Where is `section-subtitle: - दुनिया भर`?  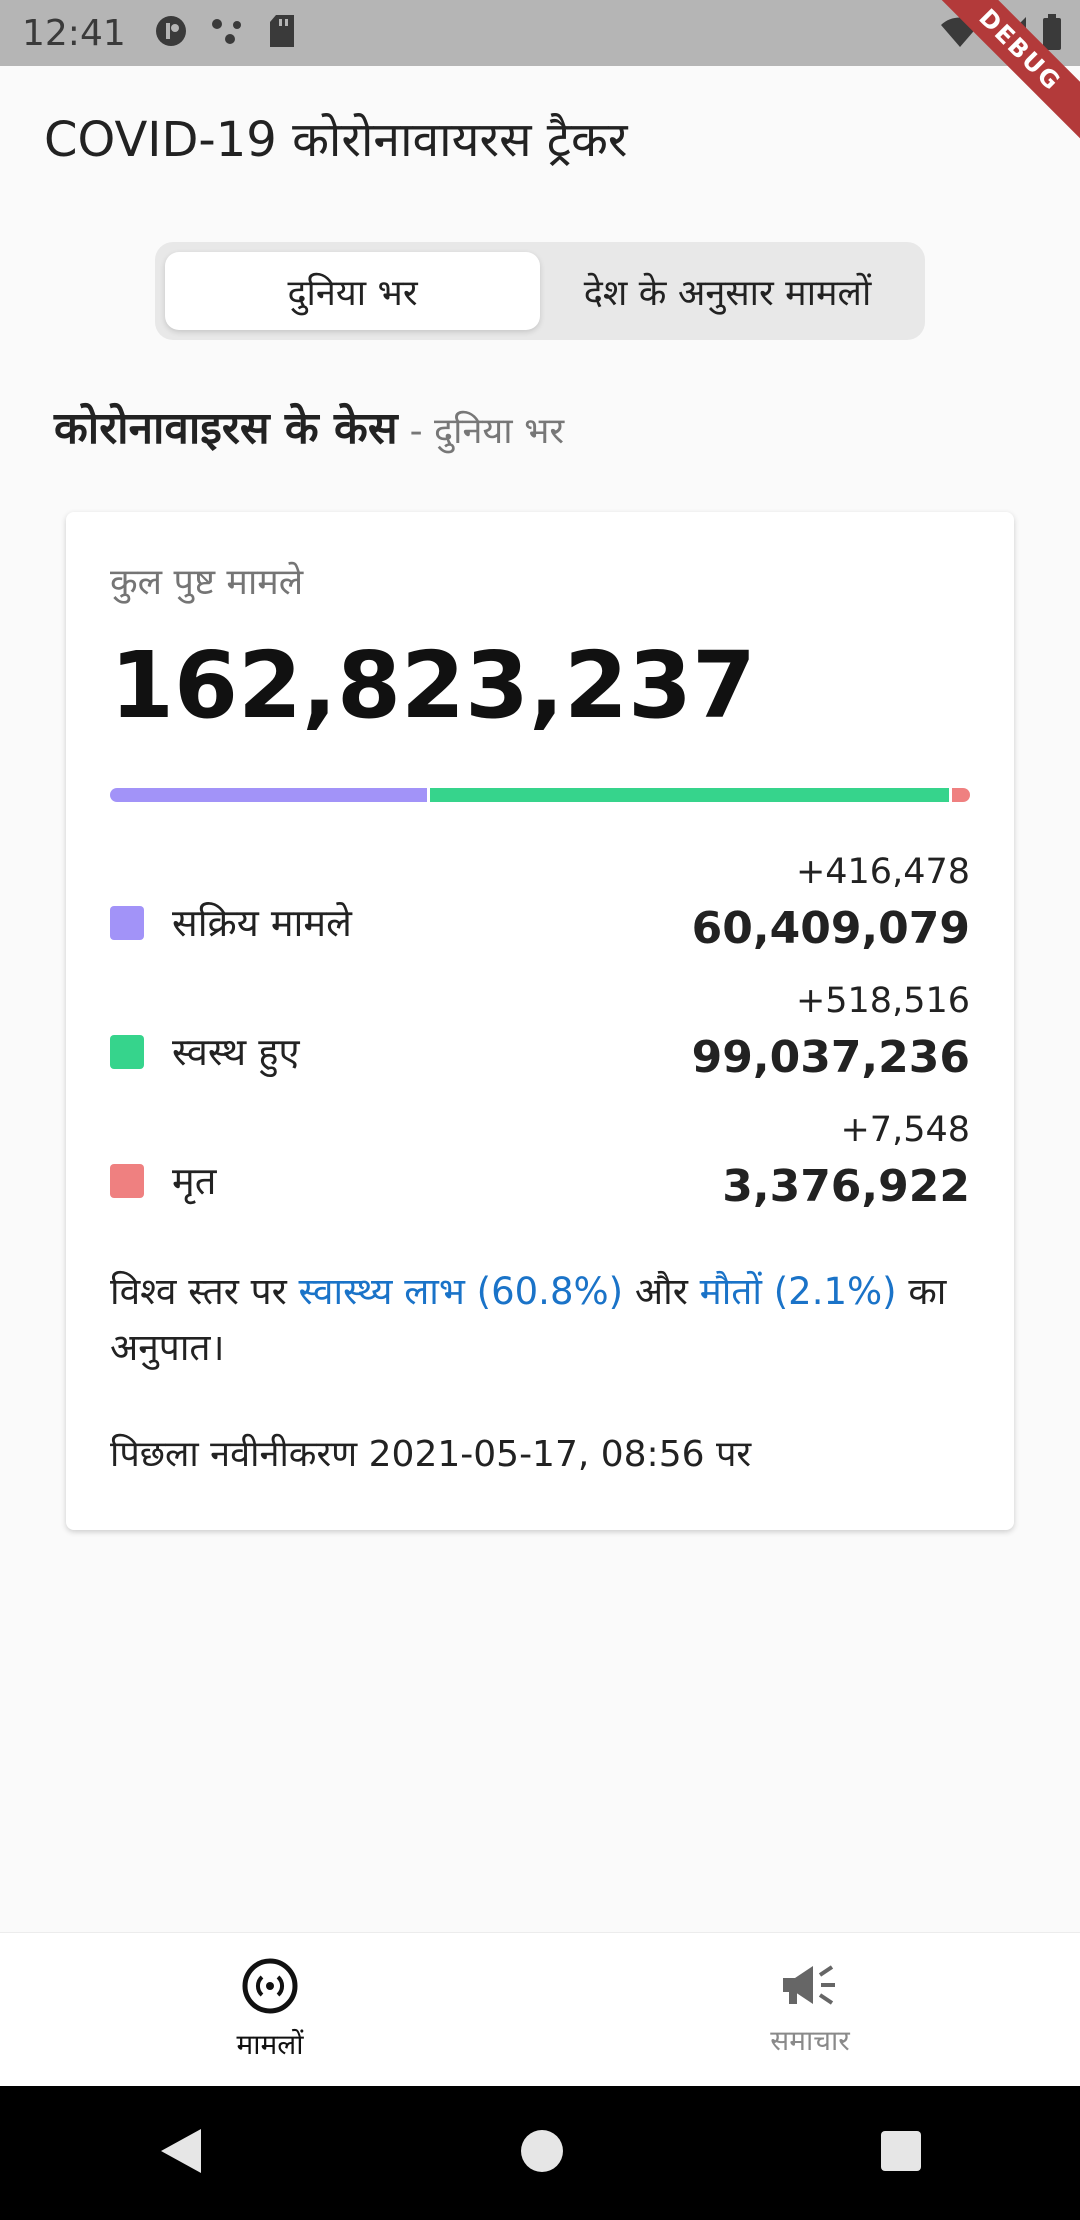 section-subtitle: - दुनिया भर is located at coordinates (487, 431).